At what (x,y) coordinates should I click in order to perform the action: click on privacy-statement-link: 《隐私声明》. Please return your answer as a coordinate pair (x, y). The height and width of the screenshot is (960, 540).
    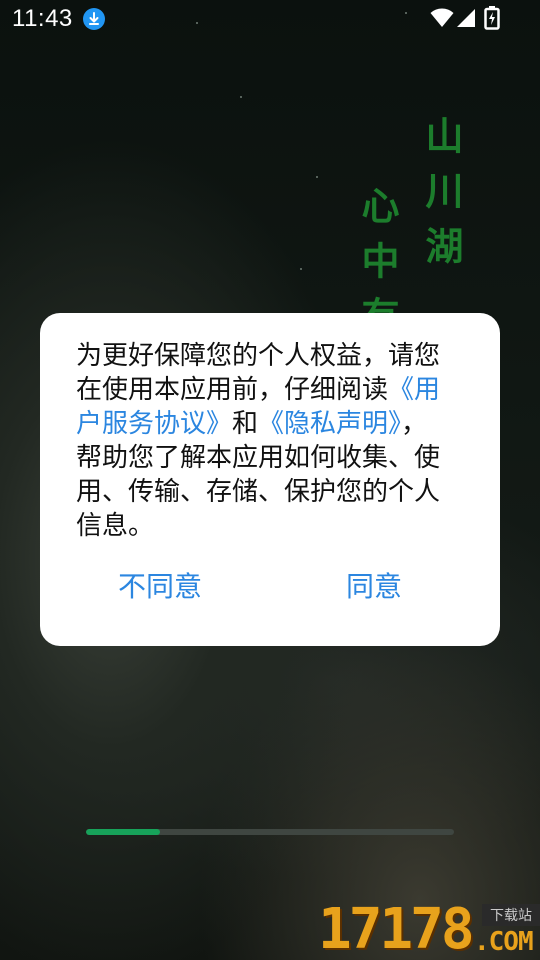
    Looking at the image, I should click on (329, 424).